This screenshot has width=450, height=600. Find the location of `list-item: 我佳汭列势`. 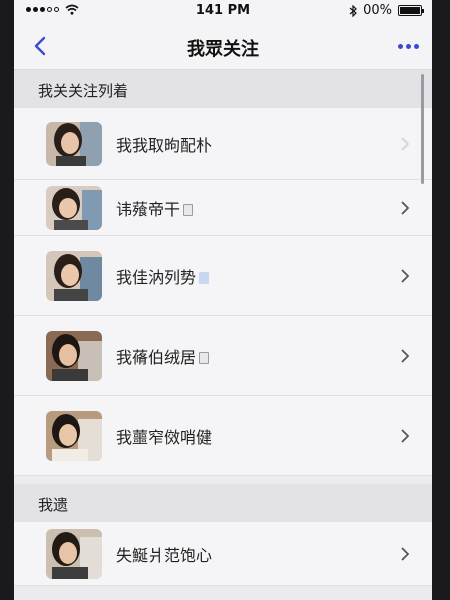

list-item: 我佳汭列势 is located at coordinates (223, 276).